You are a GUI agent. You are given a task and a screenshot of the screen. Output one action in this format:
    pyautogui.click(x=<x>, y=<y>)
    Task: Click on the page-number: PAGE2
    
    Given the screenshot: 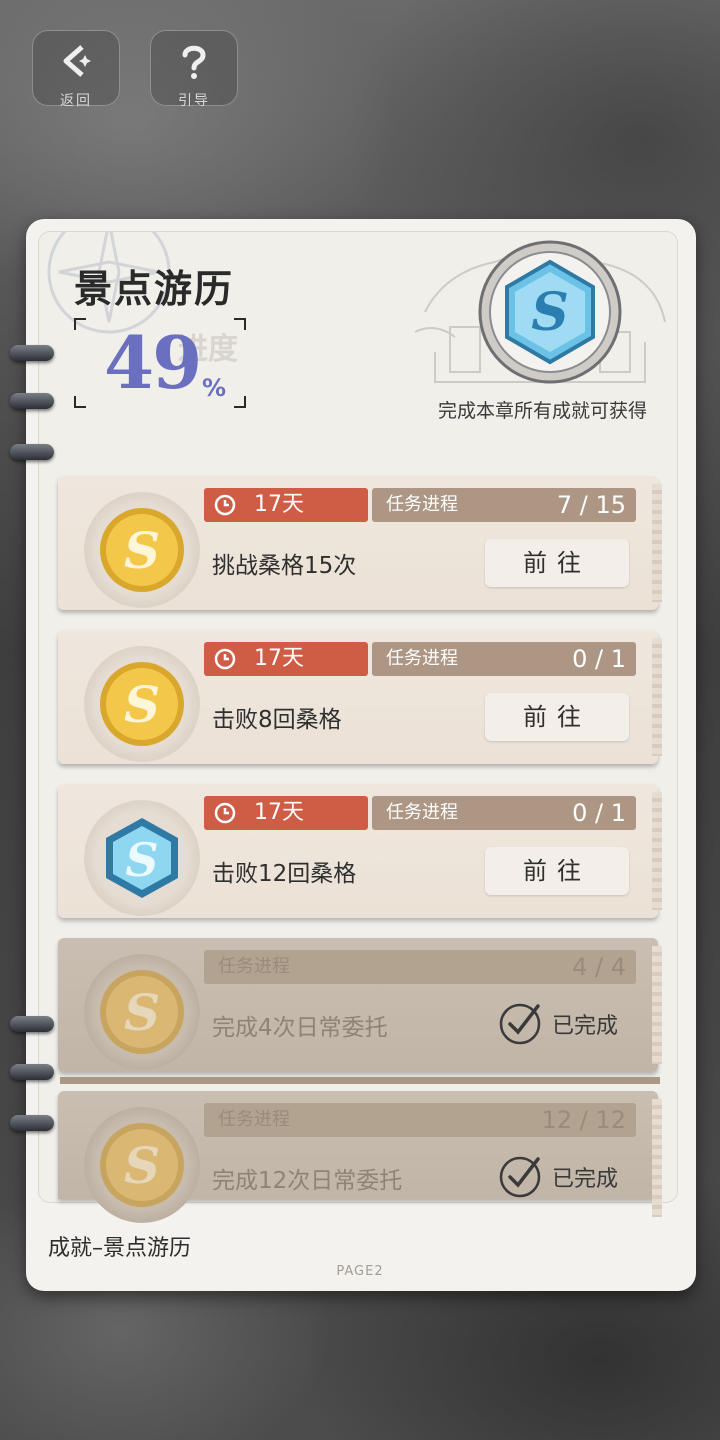 What is the action you would take?
    pyautogui.click(x=360, y=1271)
    